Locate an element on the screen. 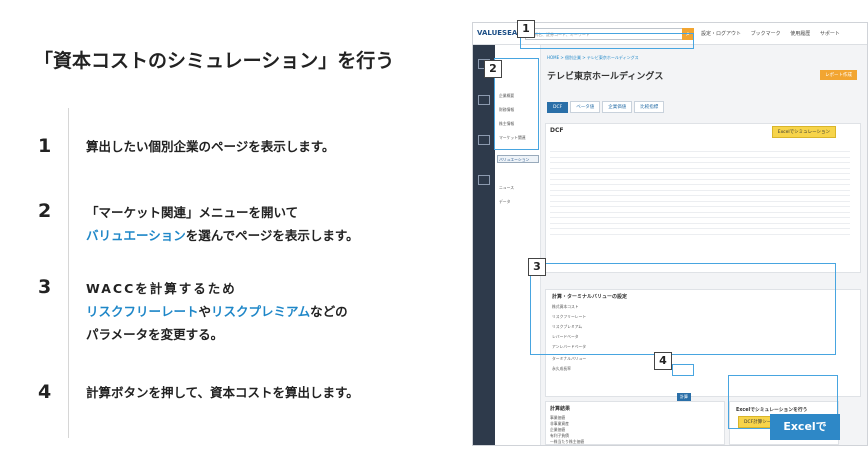 Image resolution: width=868 pixels, height=461 pixels. tab-ev: 企業価値 is located at coordinates (617, 107).